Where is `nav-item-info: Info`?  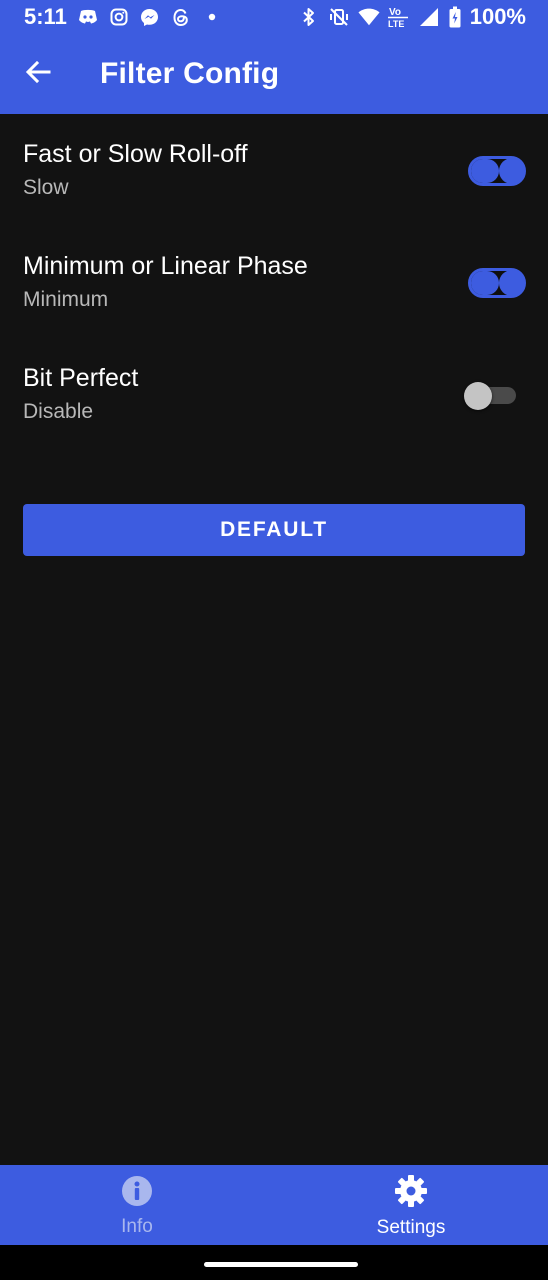
nav-item-info: Info is located at coordinates (137, 1205).